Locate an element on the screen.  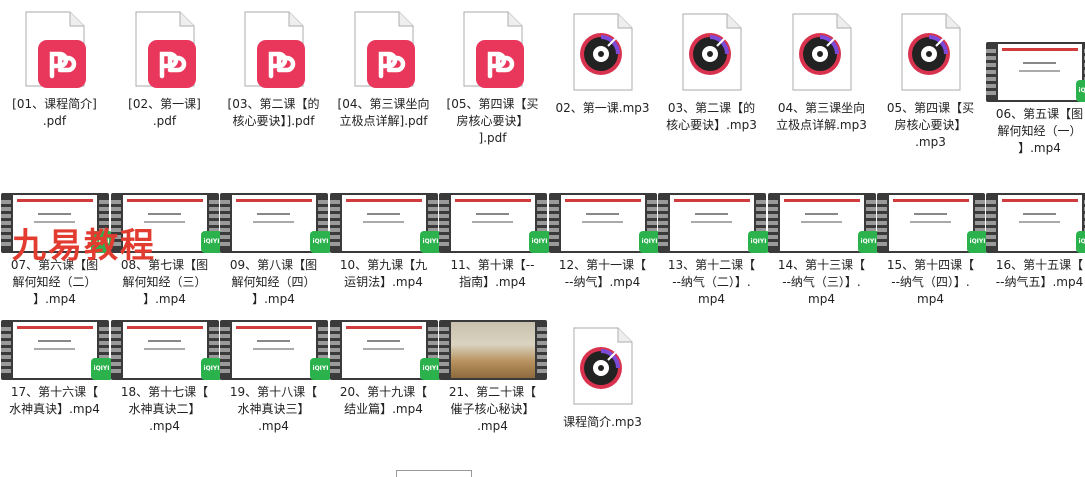
file-name-label: 03、第二课【的 核心要诀】.mp3 is located at coordinates (711, 116).